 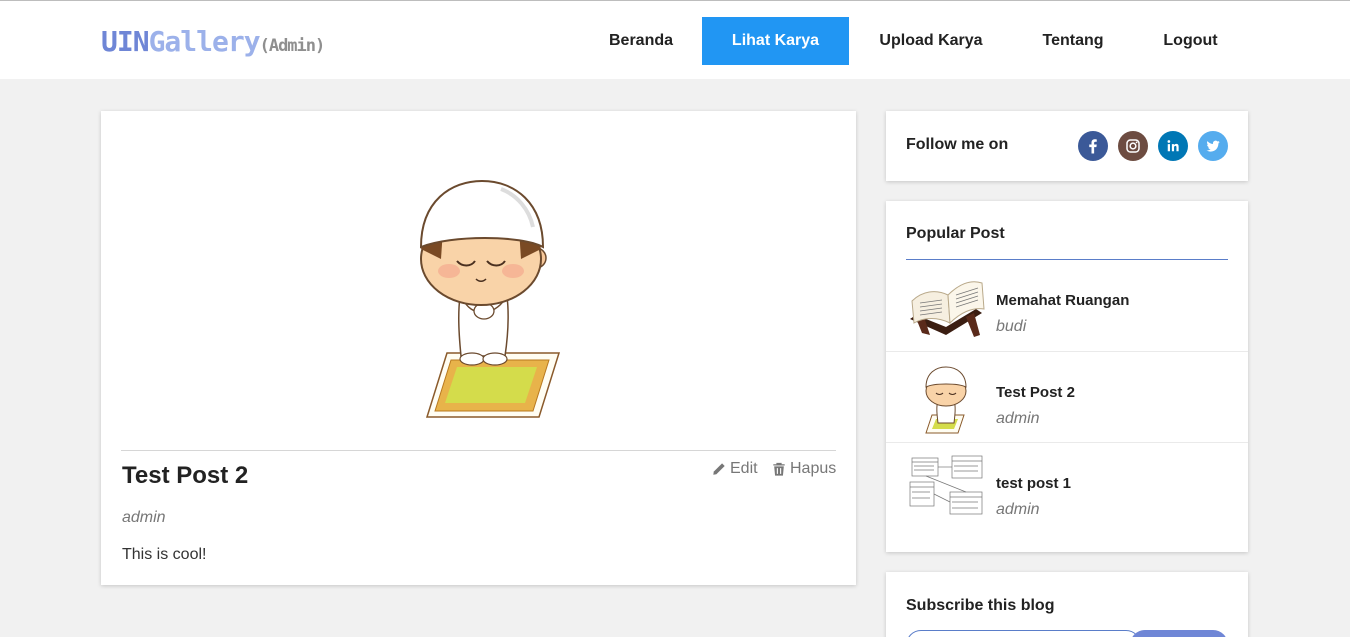 I want to click on nav-upload-karya: Upload Karya, so click(x=931, y=41).